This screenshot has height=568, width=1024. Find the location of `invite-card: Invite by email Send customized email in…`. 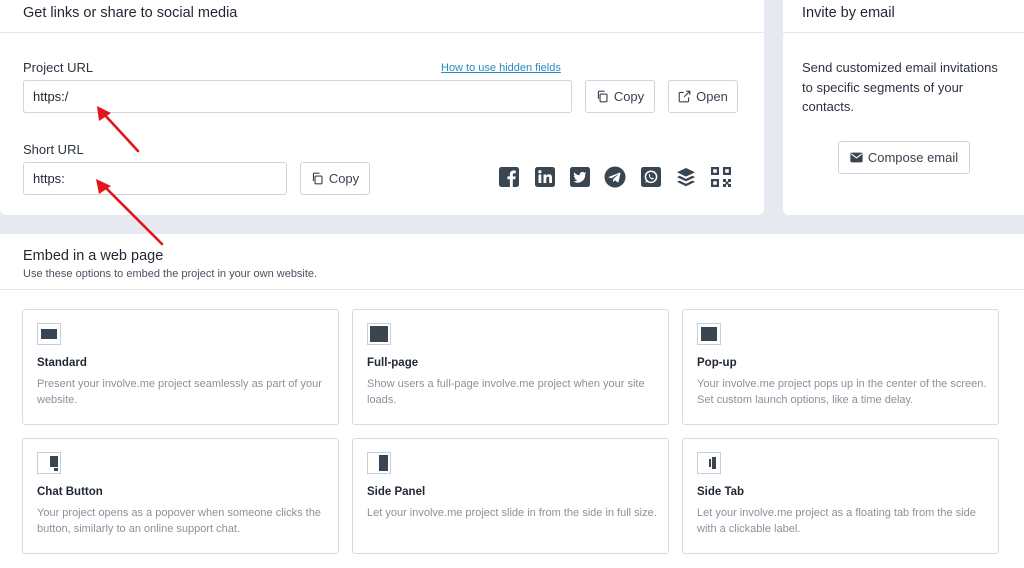

invite-card: Invite by email Send customized email in… is located at coordinates (903, 107).